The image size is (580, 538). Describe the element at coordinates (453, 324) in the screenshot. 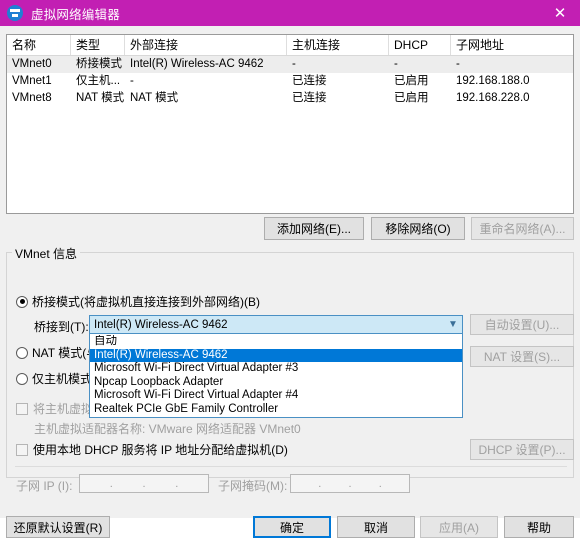

I see `chevron-down-icon: ▼` at that location.